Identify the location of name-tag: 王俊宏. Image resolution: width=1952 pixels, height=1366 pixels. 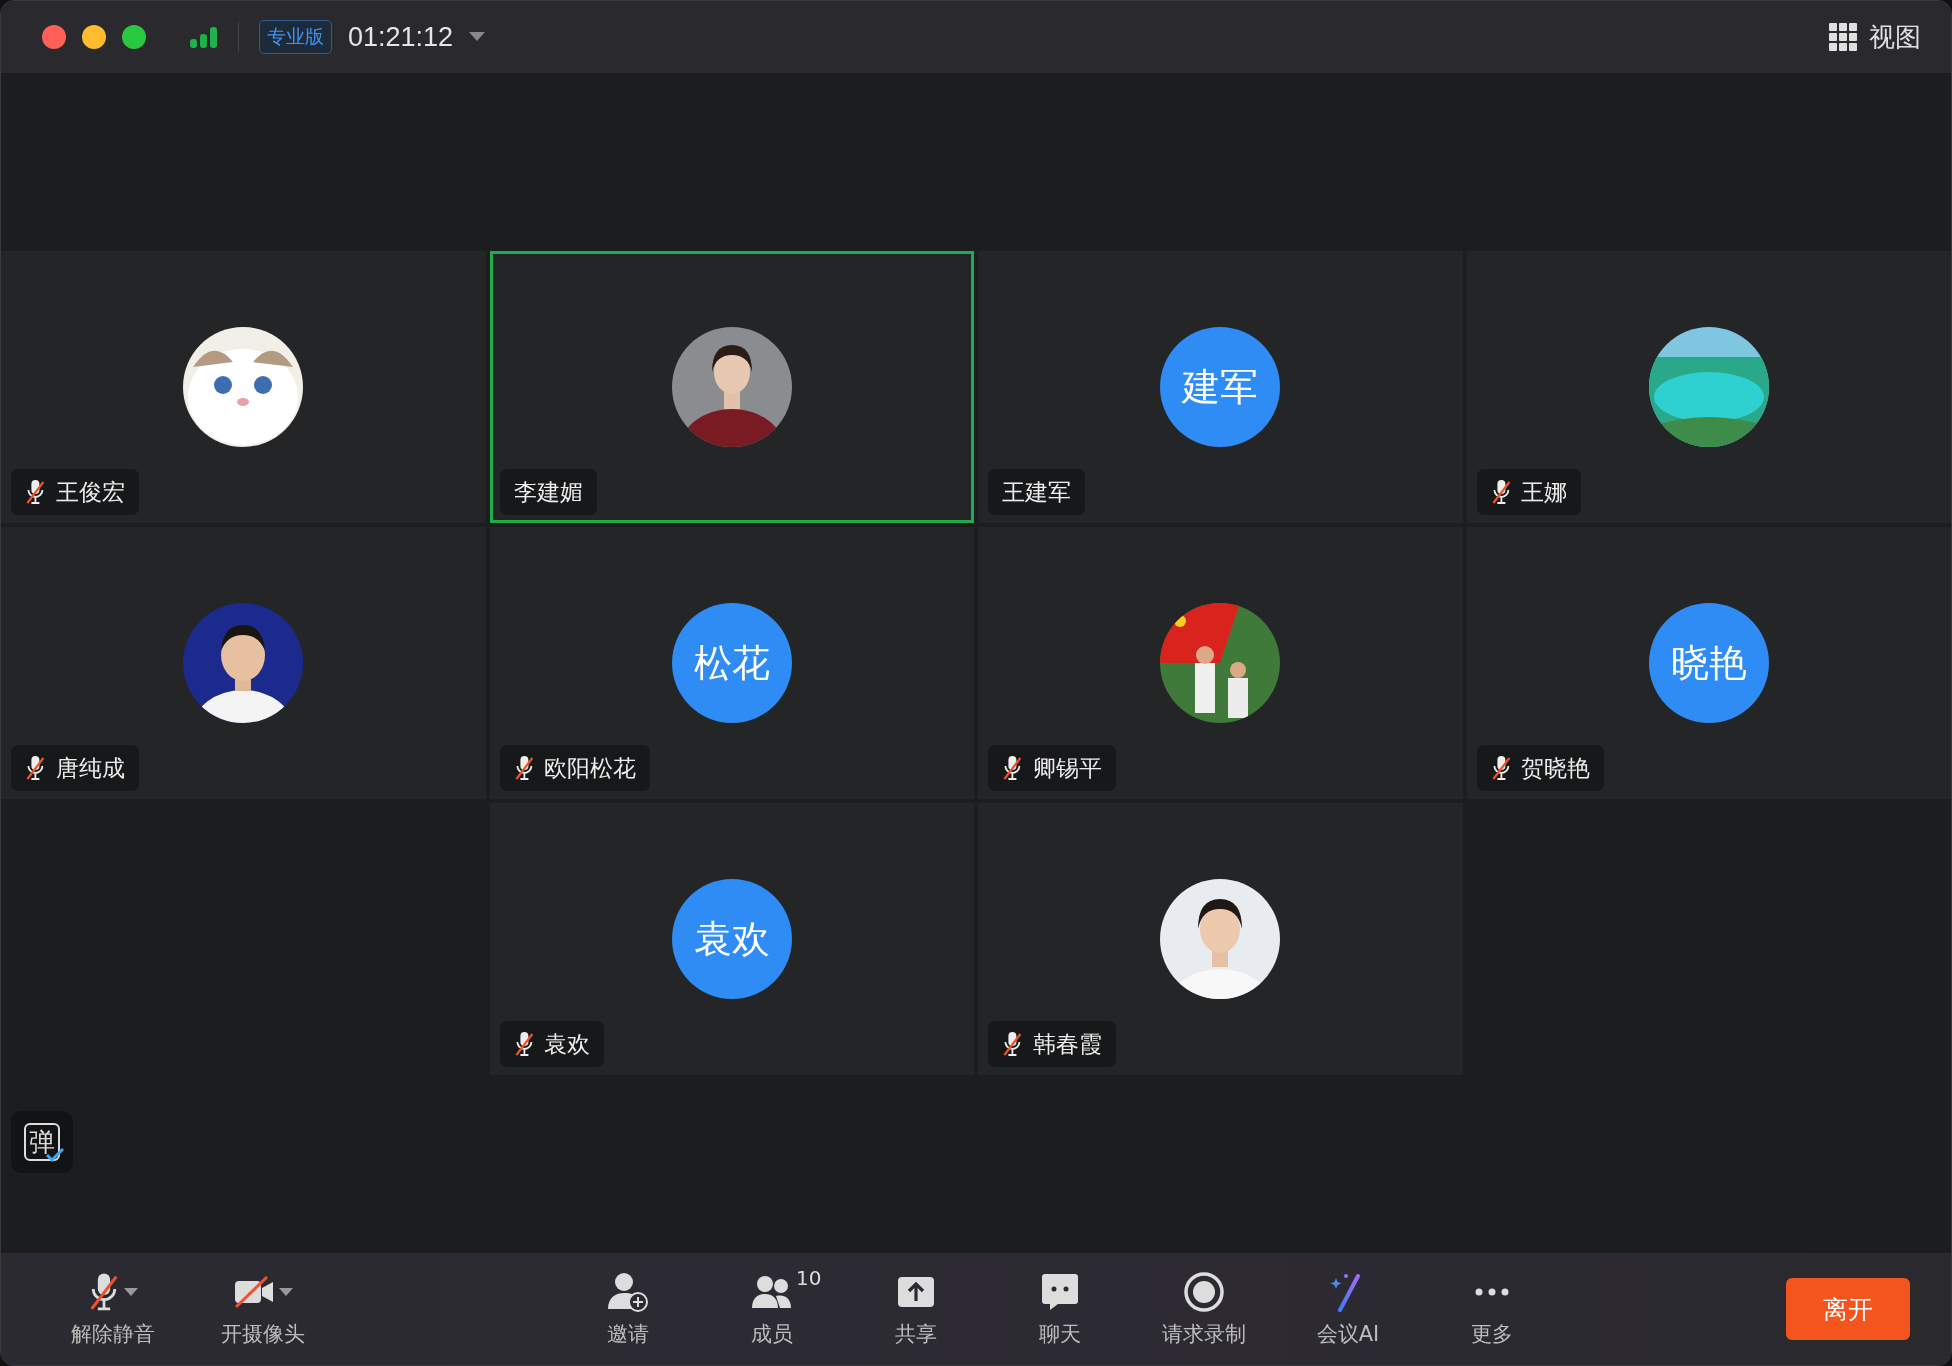
(75, 492).